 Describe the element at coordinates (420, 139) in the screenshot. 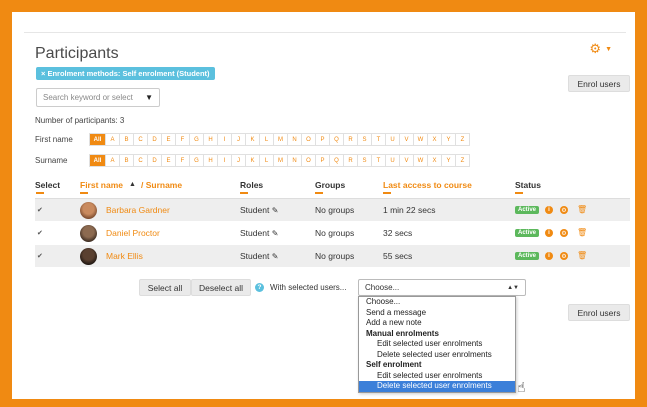

I see `first-name-letter-w: W` at that location.